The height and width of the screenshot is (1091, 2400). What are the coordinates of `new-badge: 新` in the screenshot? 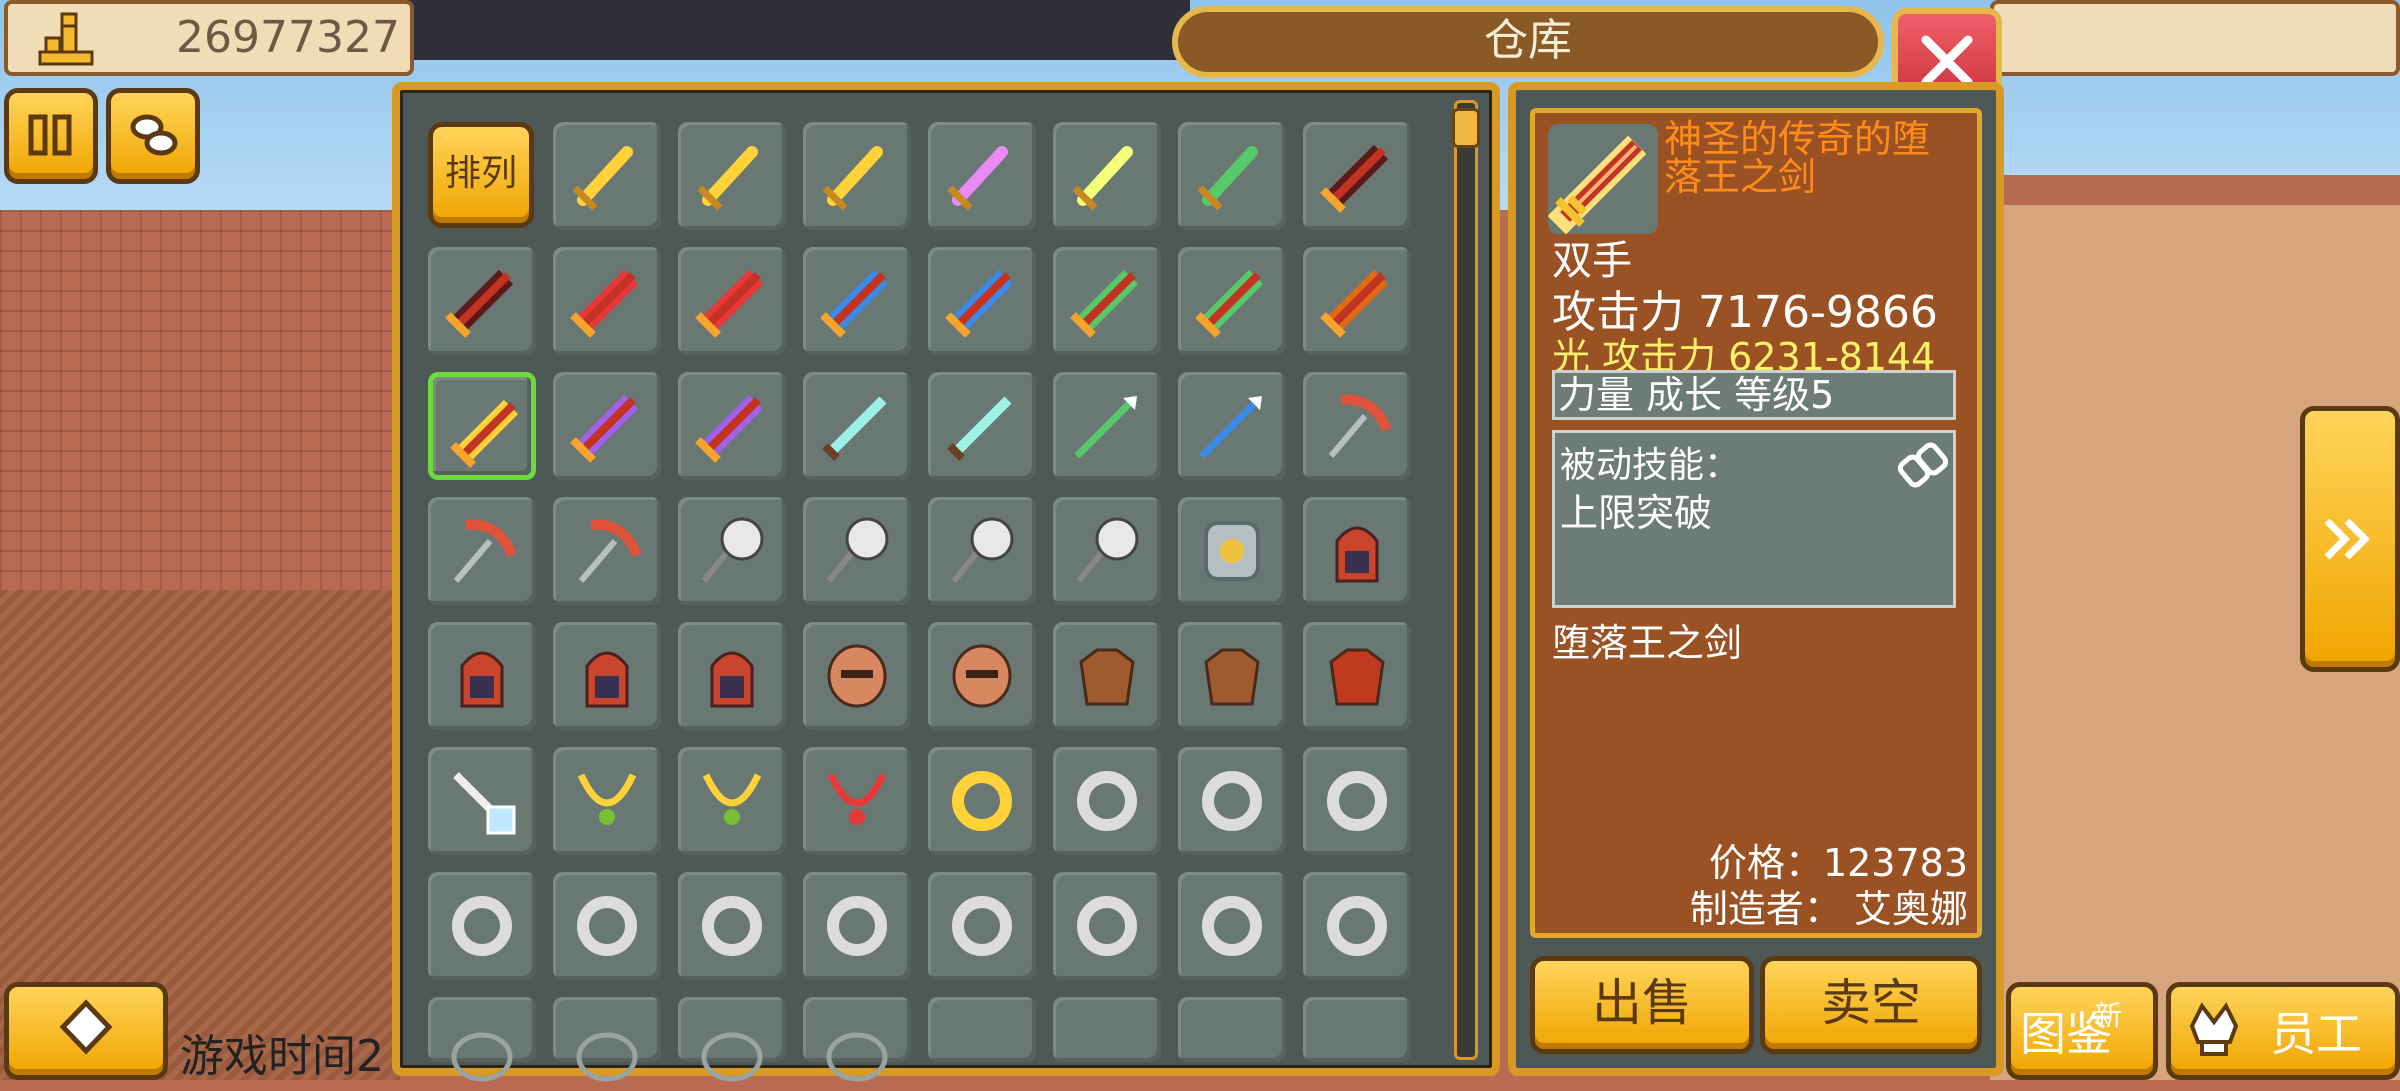 It's located at (2108, 1015).